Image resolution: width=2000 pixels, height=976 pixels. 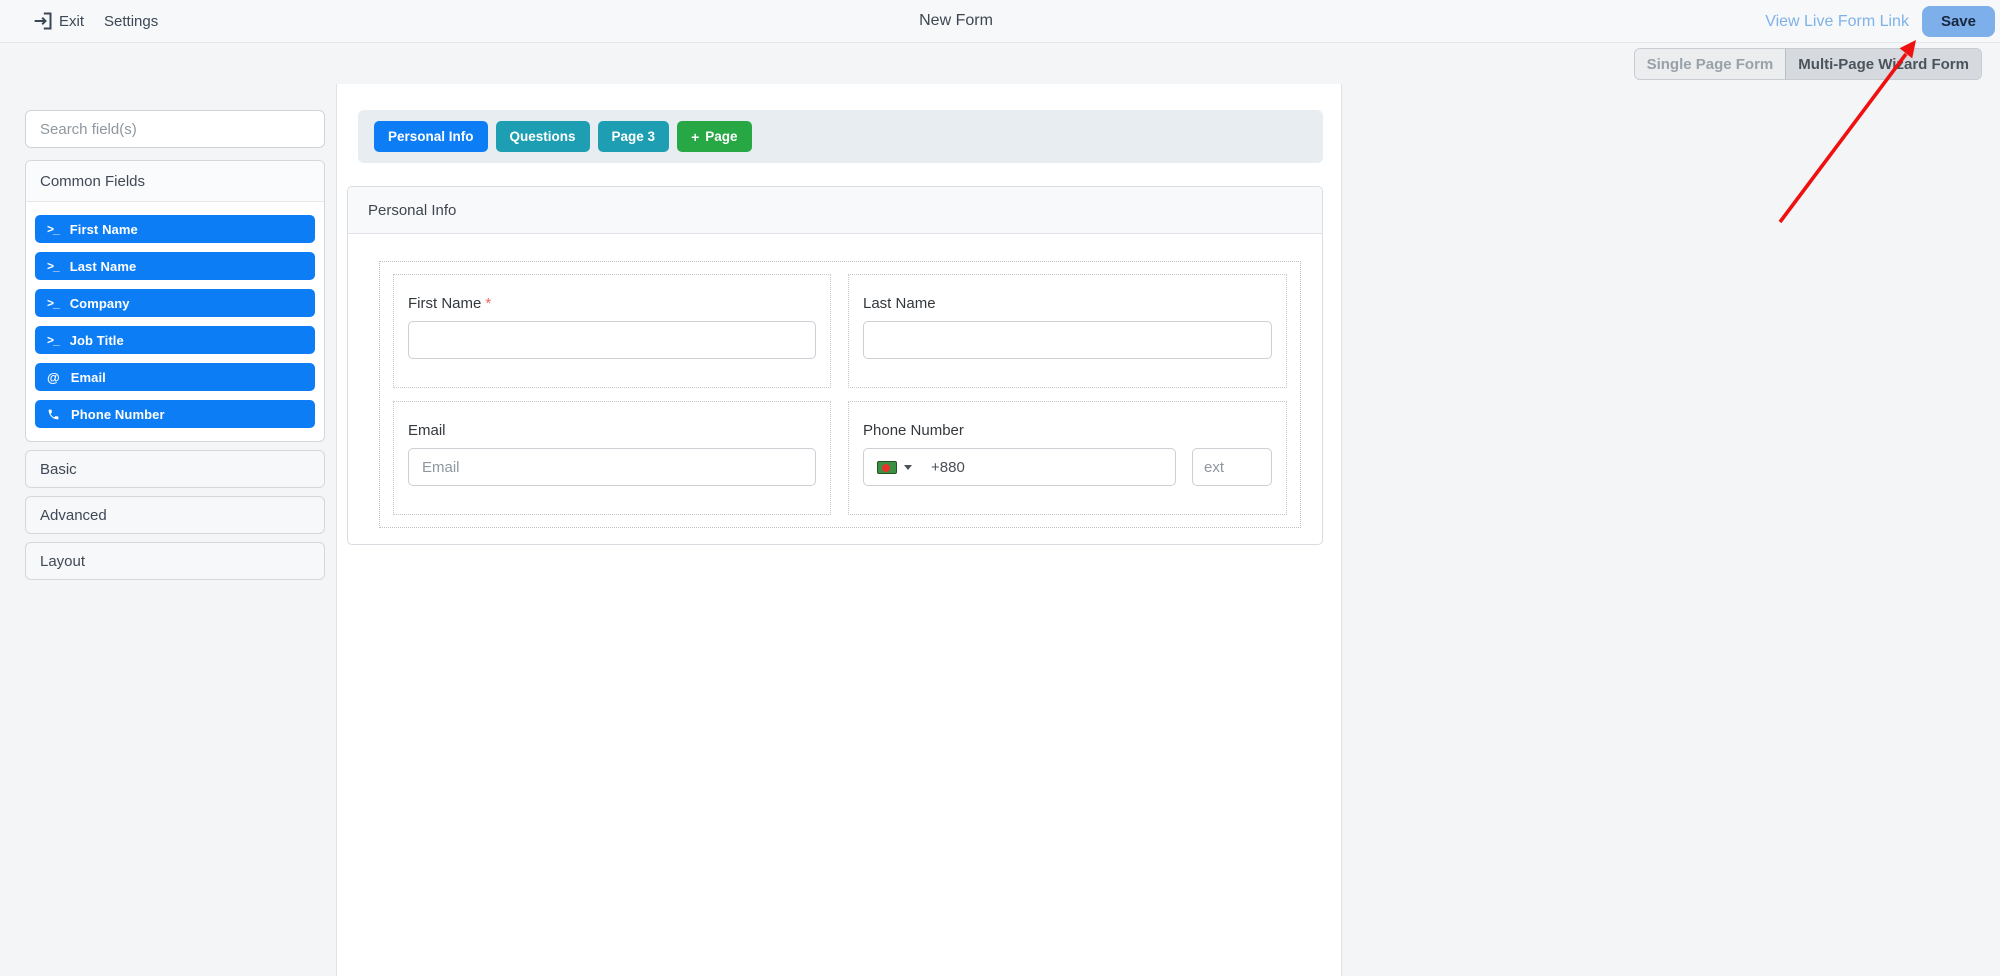 I want to click on field-cell-last-name: Last Name, so click(x=1067, y=331).